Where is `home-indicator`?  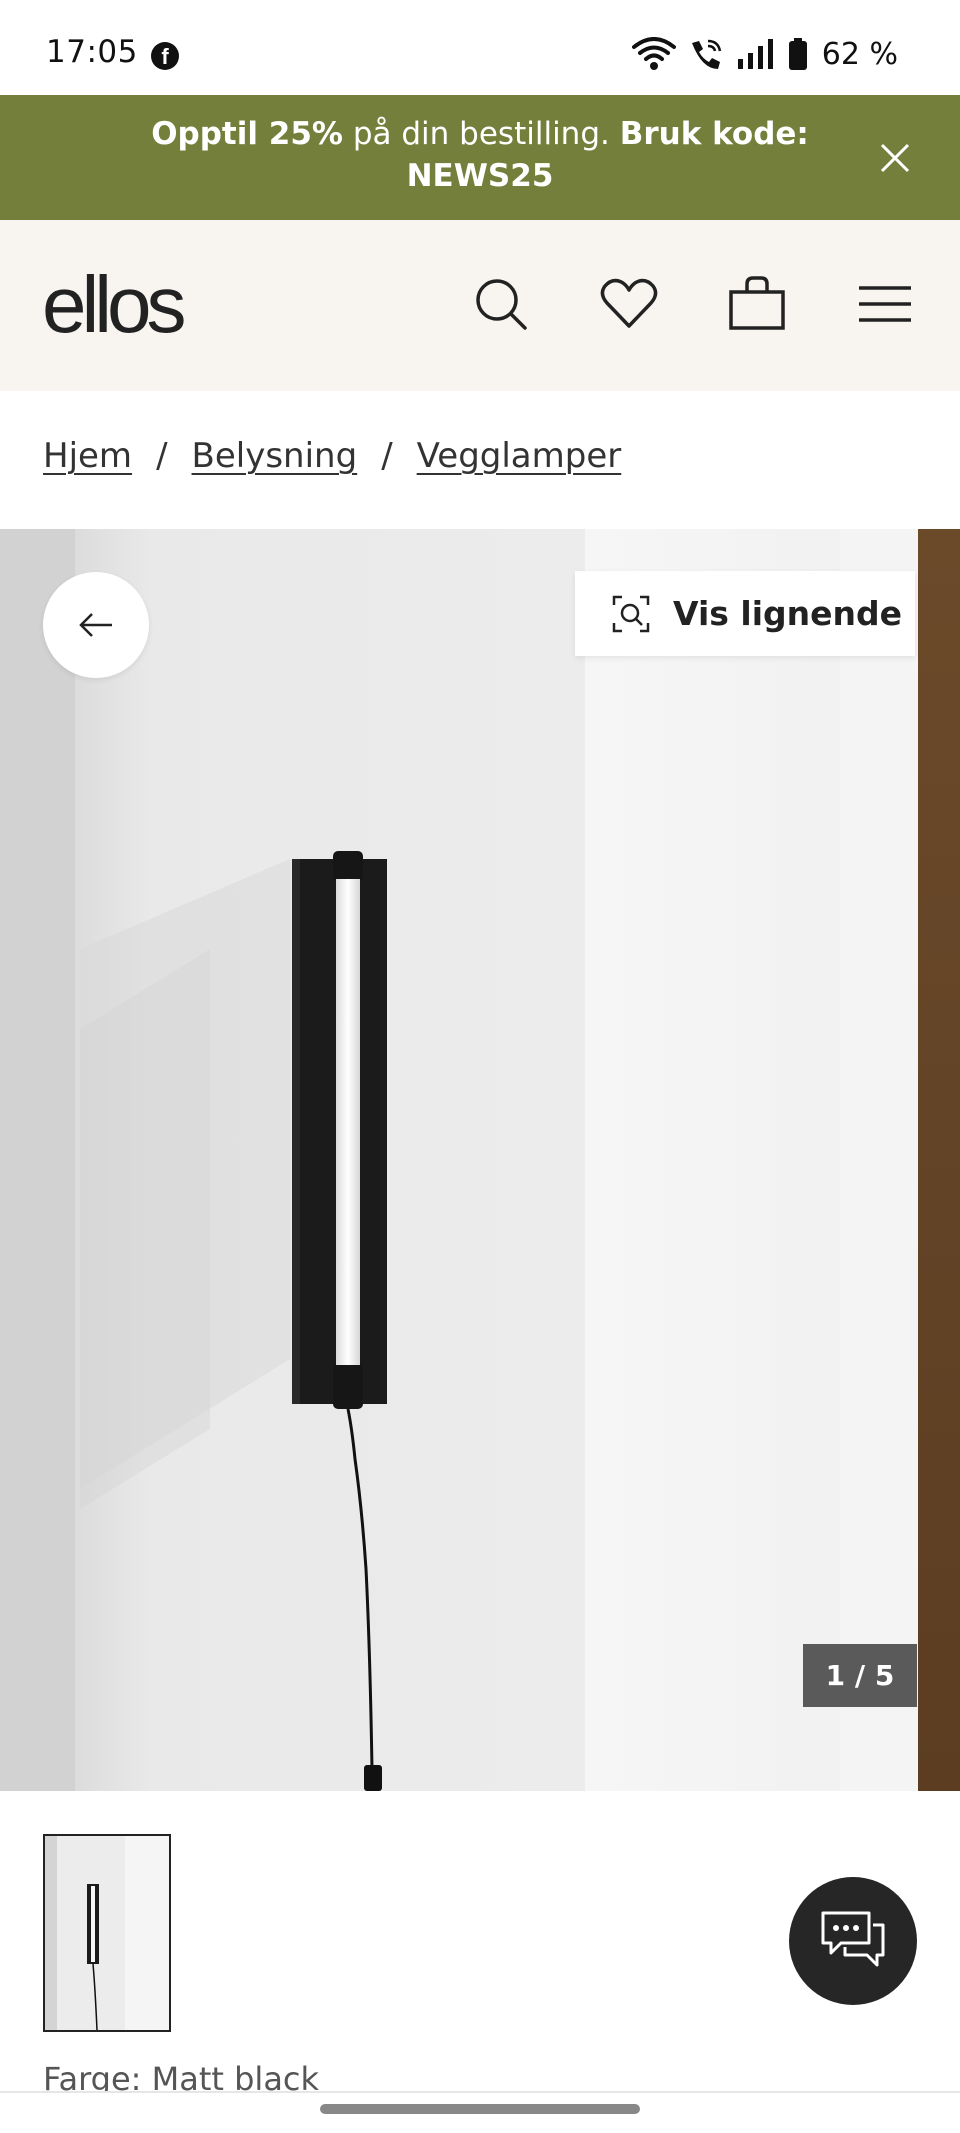 home-indicator is located at coordinates (480, 2109).